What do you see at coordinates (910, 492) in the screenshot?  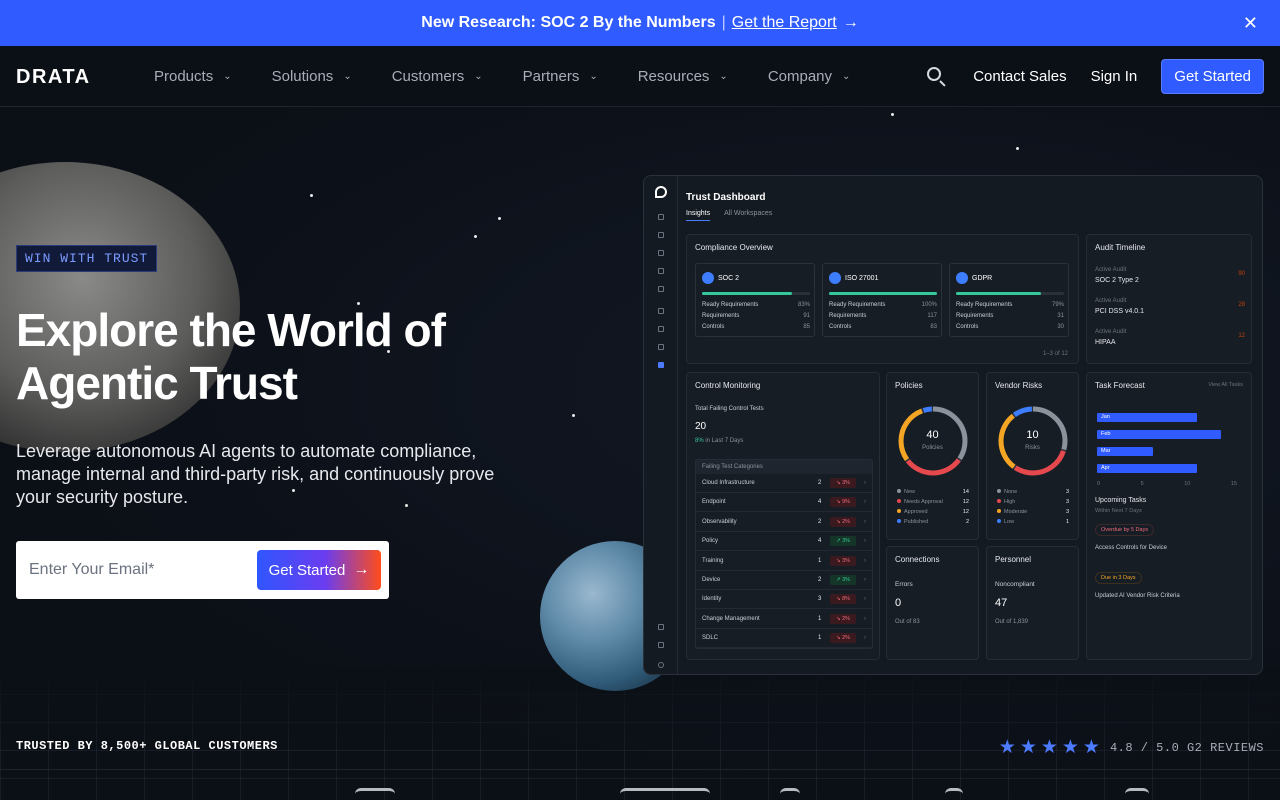 I see `legend-name: New` at bounding box center [910, 492].